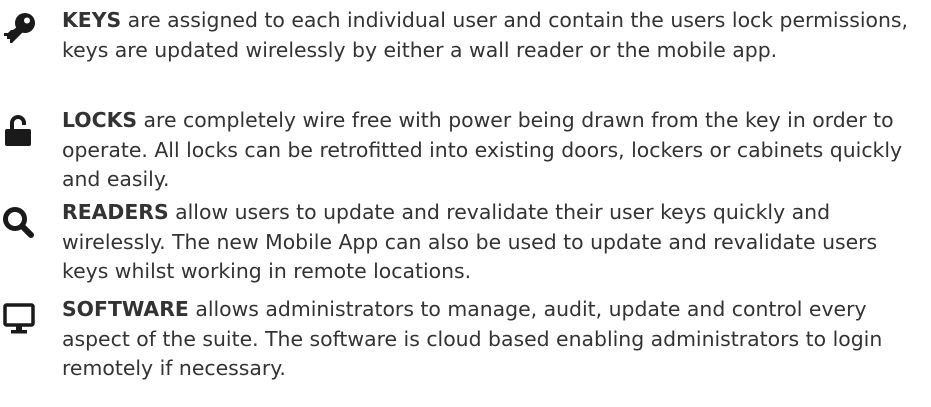 The height and width of the screenshot is (407, 931). What do you see at coordinates (125, 309) in the screenshot?
I see `feature-software-heading: SOFTWARE` at bounding box center [125, 309].